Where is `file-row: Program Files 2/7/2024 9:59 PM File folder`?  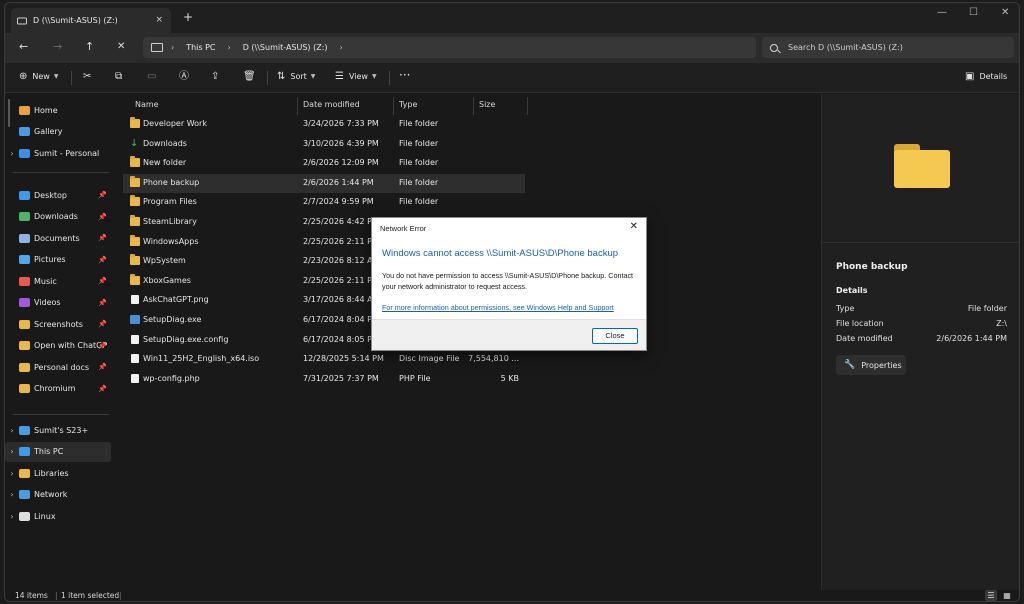 file-row: Program Files 2/7/2024 9:59 PM File folder is located at coordinates (324, 202).